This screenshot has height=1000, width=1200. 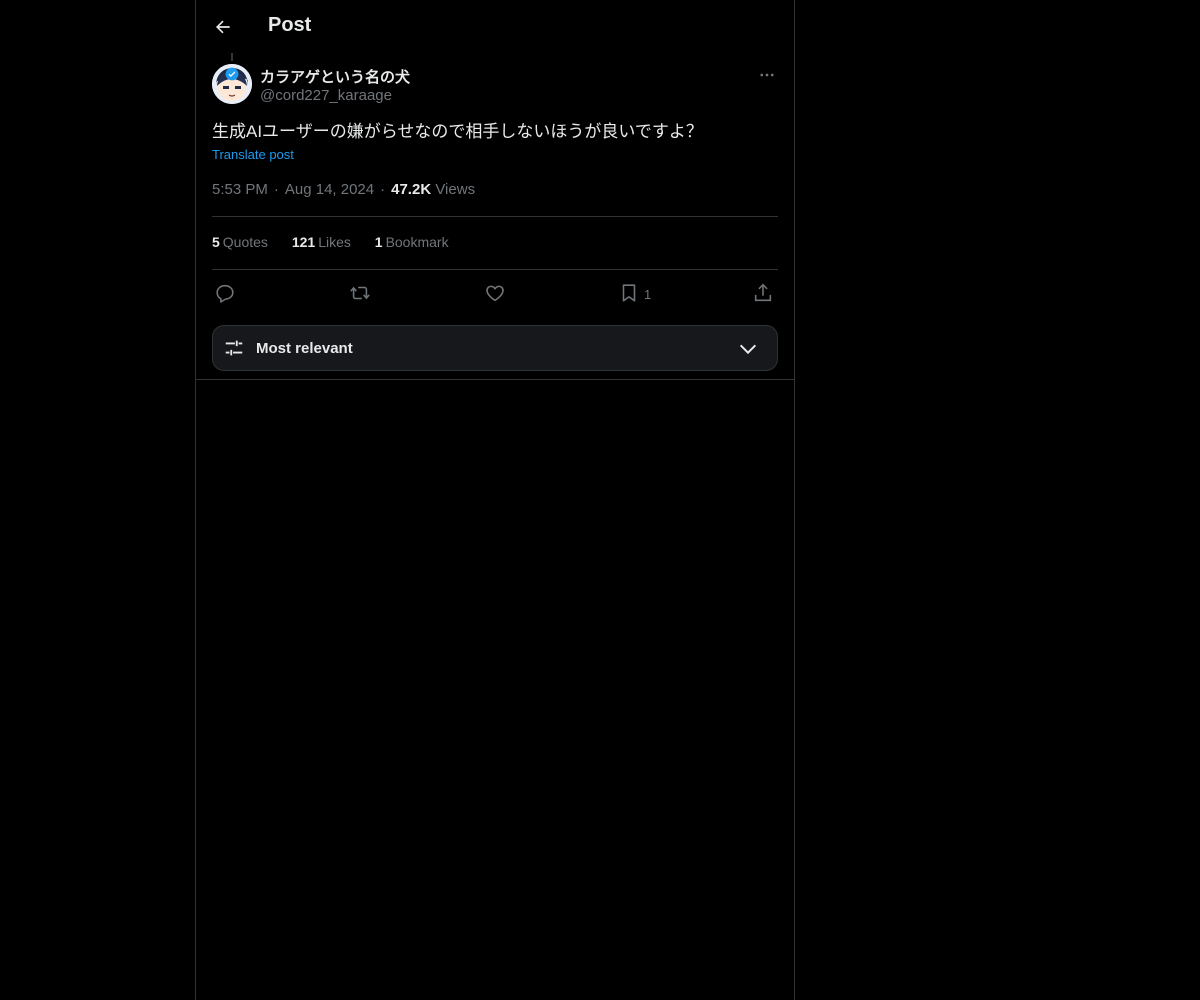 What do you see at coordinates (253, 154) in the screenshot?
I see `translate-post-link: Translate post` at bounding box center [253, 154].